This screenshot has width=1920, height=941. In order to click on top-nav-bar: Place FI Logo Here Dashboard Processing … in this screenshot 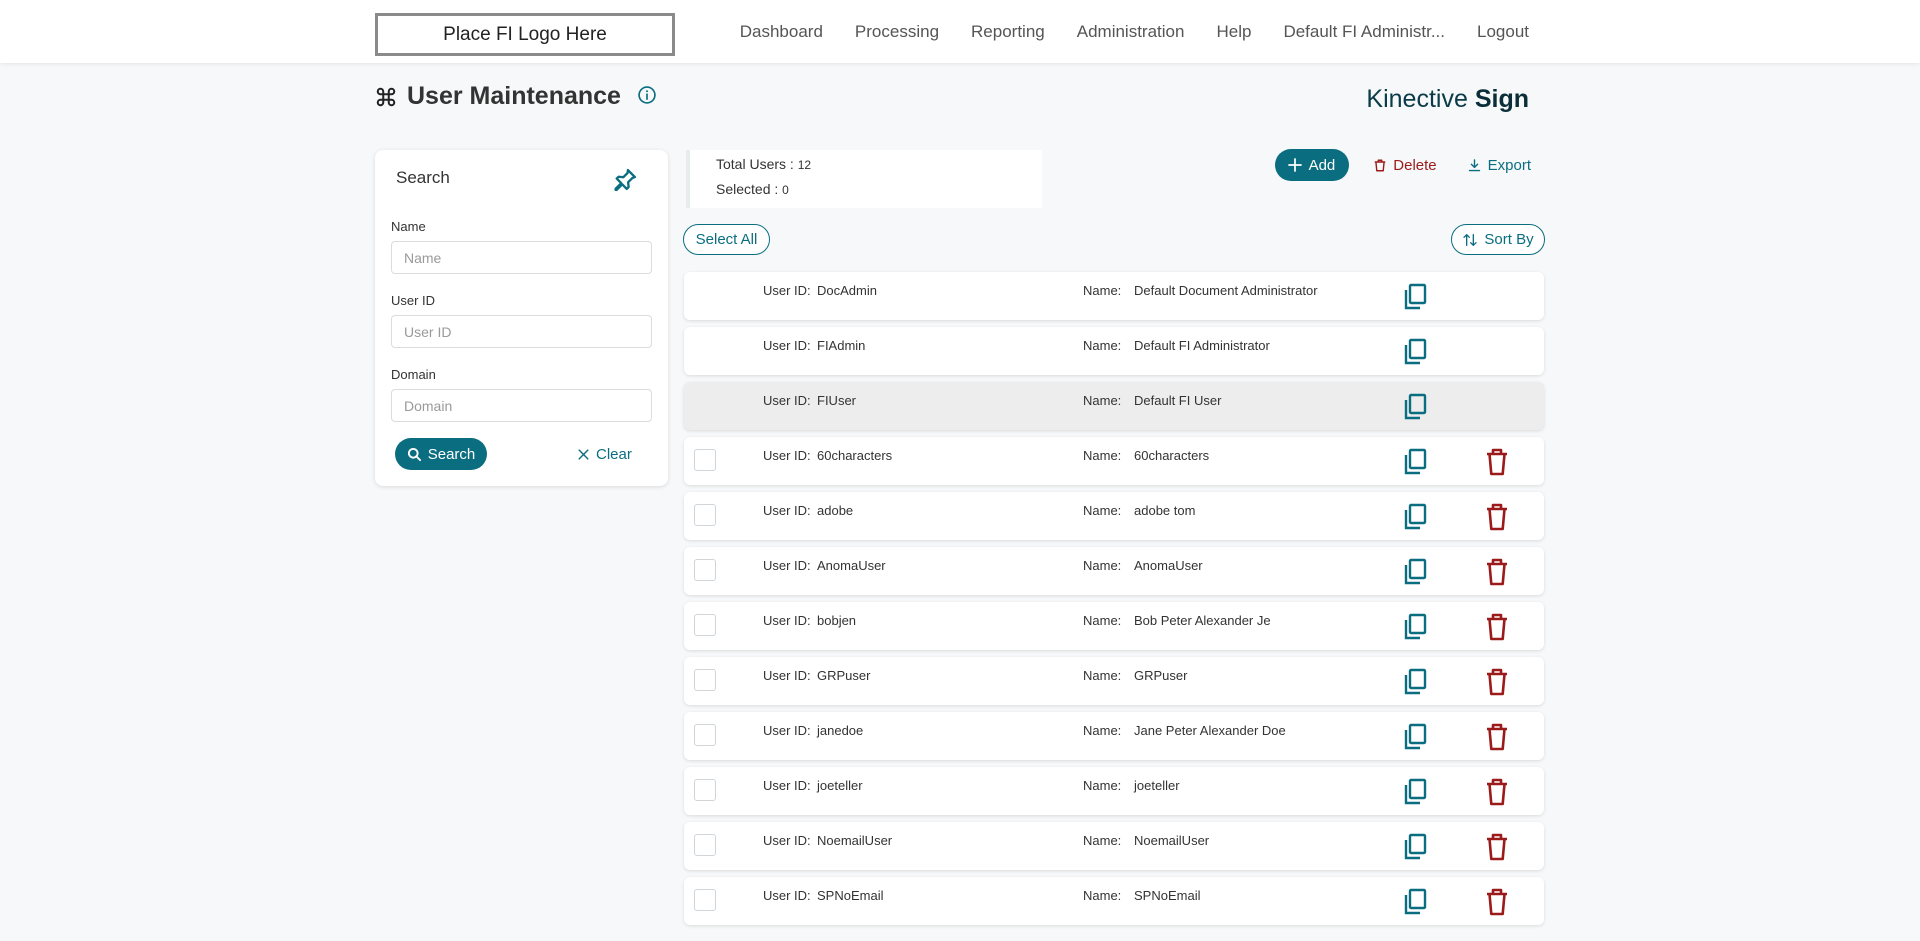, I will do `click(960, 31)`.